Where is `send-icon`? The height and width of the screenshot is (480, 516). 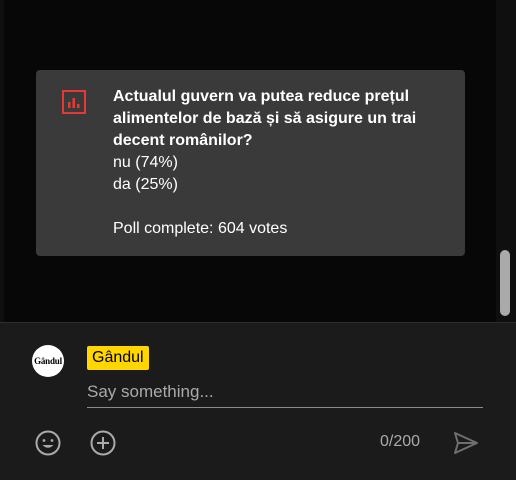
send-icon is located at coordinates (466, 443).